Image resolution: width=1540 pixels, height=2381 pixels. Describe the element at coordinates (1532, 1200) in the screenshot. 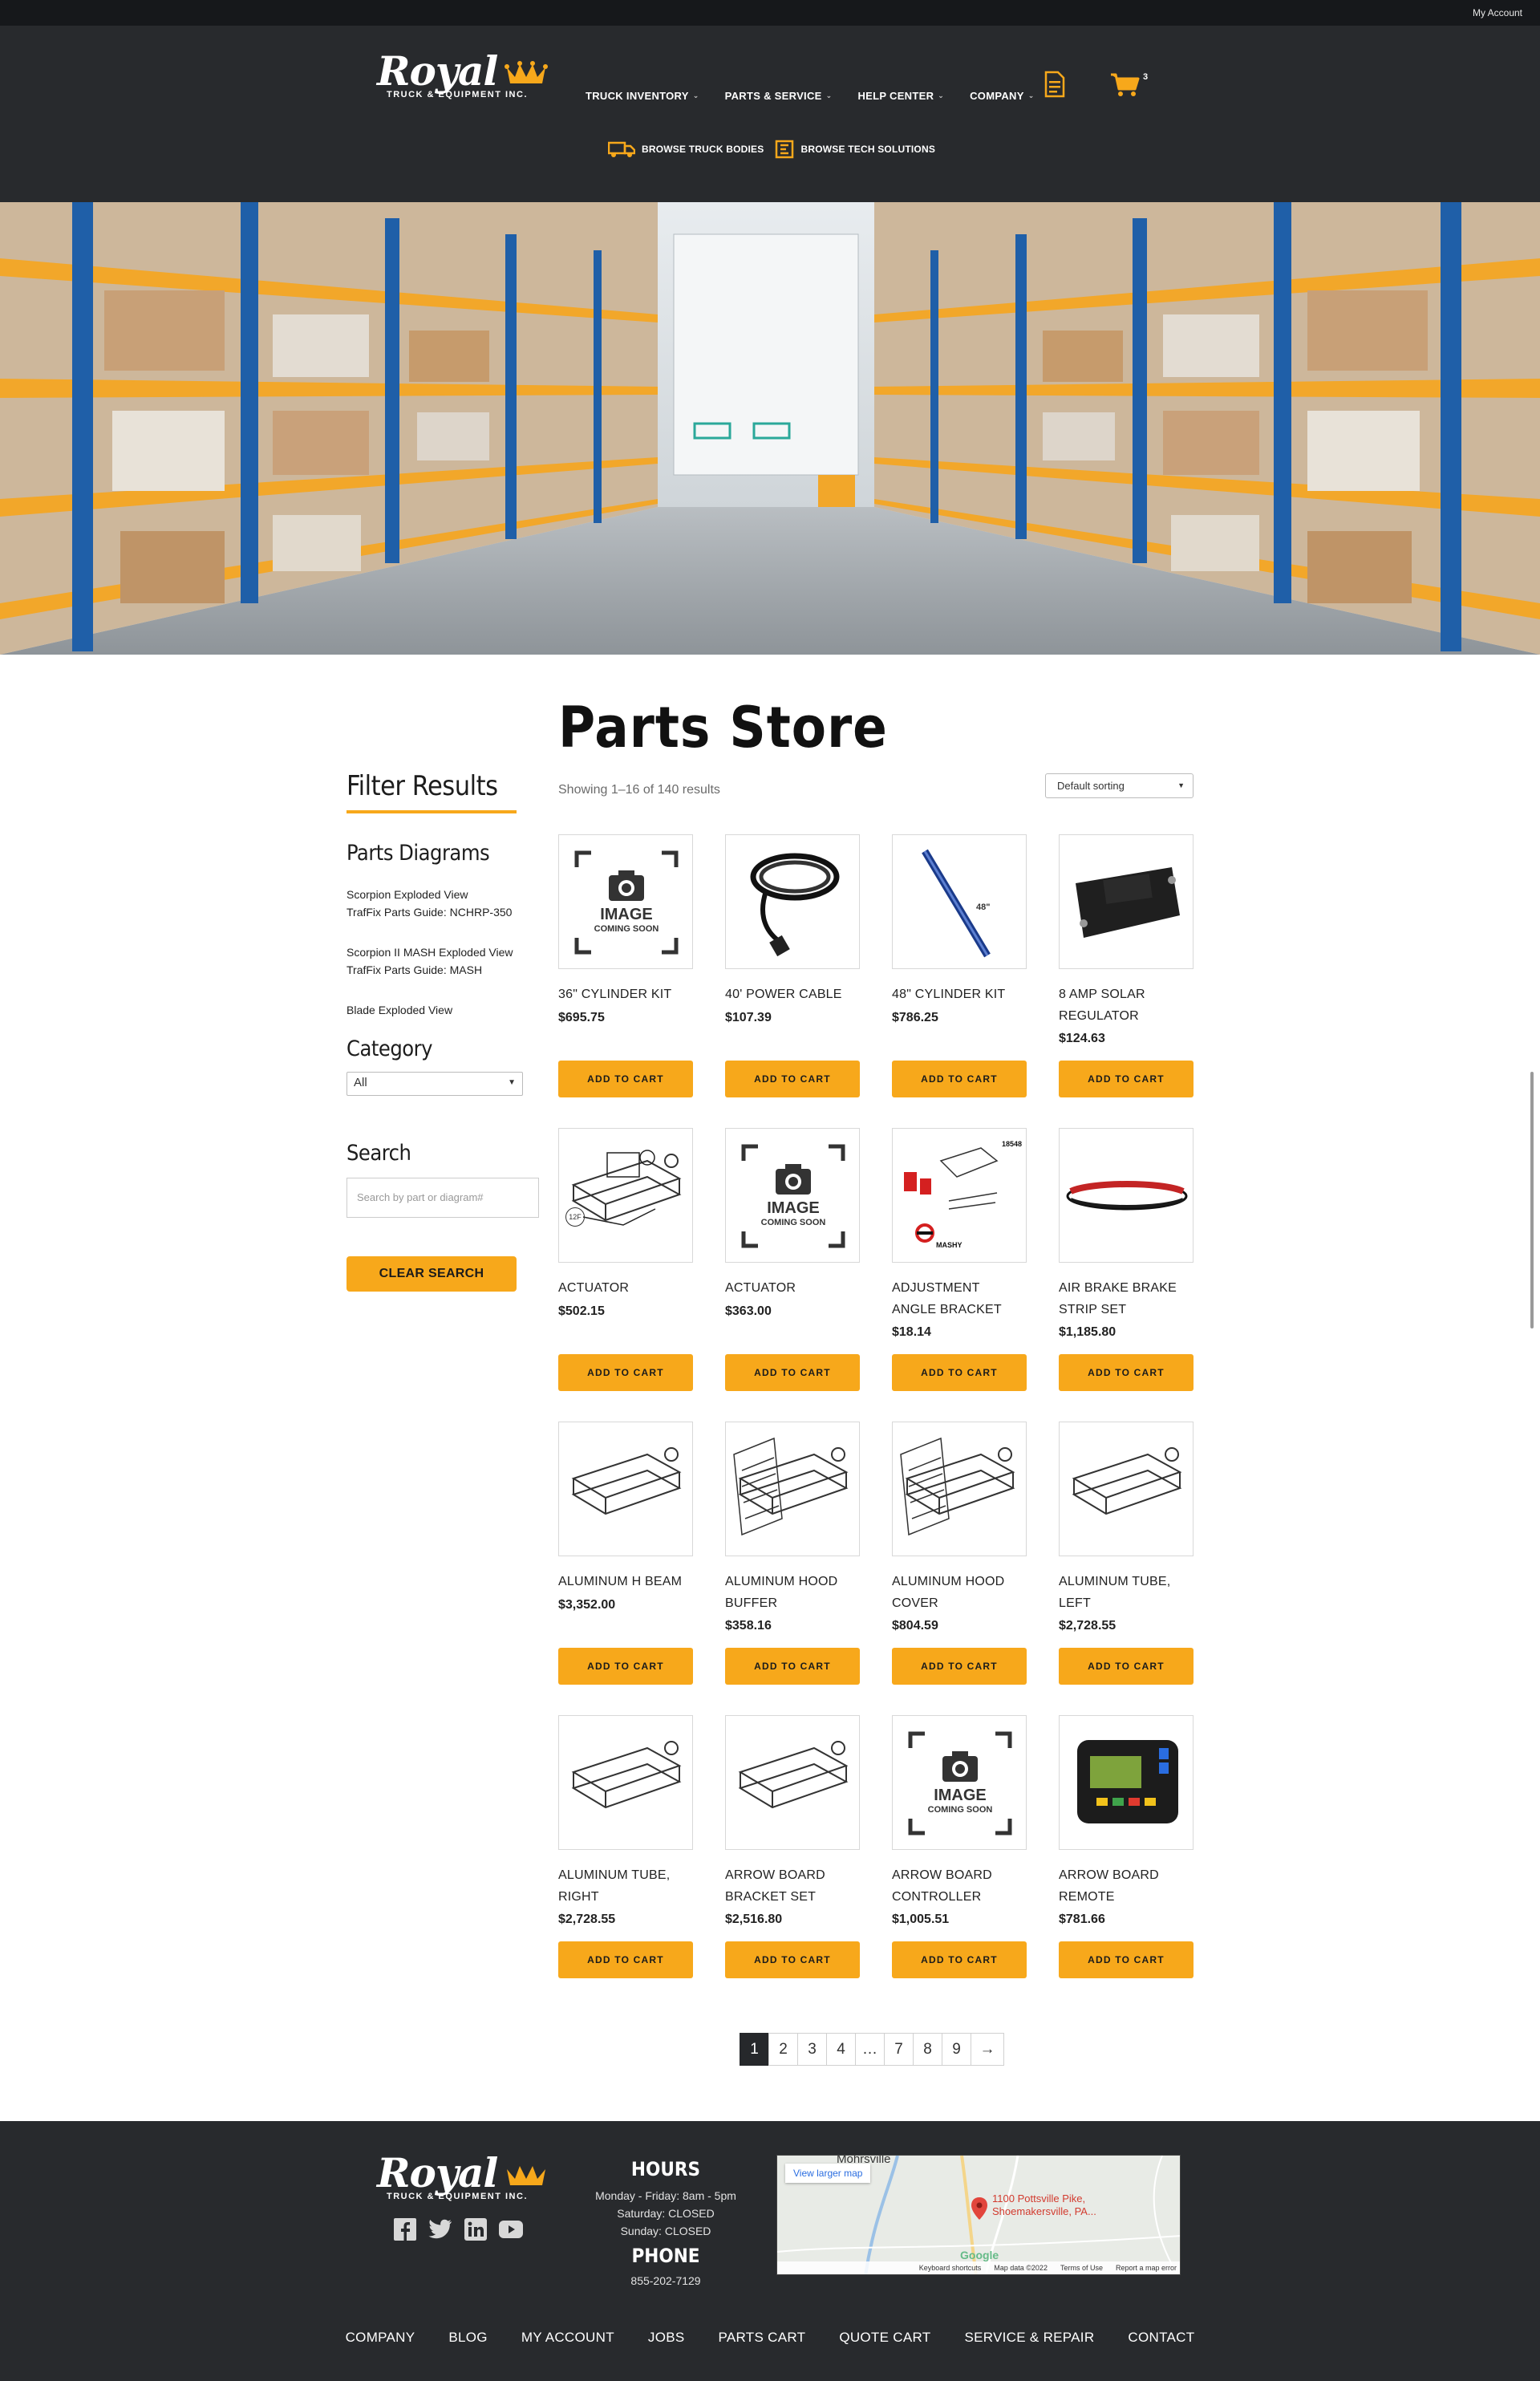

I see `scrollbar` at that location.